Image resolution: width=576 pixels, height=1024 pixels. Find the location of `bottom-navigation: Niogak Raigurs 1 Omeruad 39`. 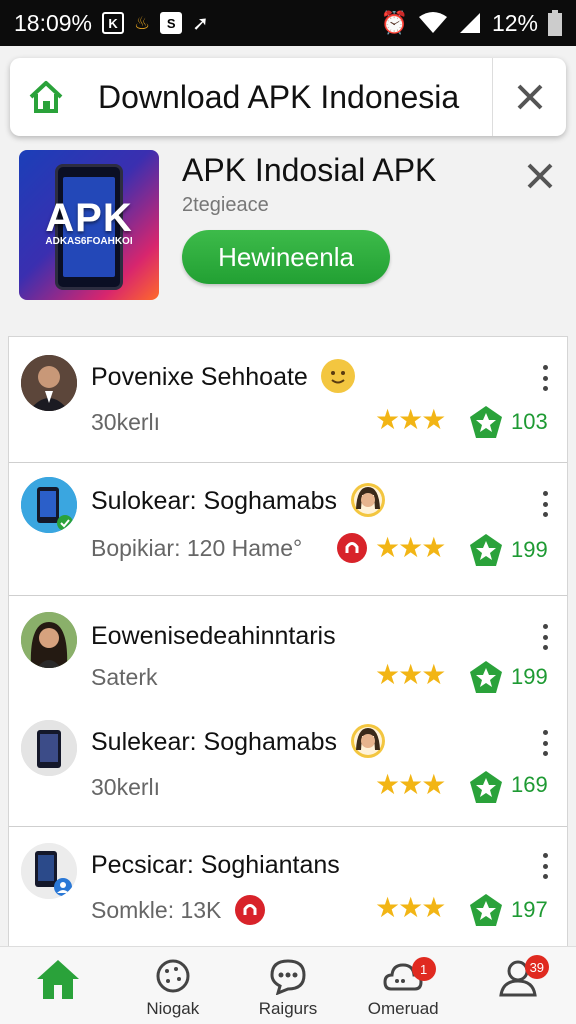

bottom-navigation: Niogak Raigurs 1 Omeruad 39 is located at coordinates (288, 985).